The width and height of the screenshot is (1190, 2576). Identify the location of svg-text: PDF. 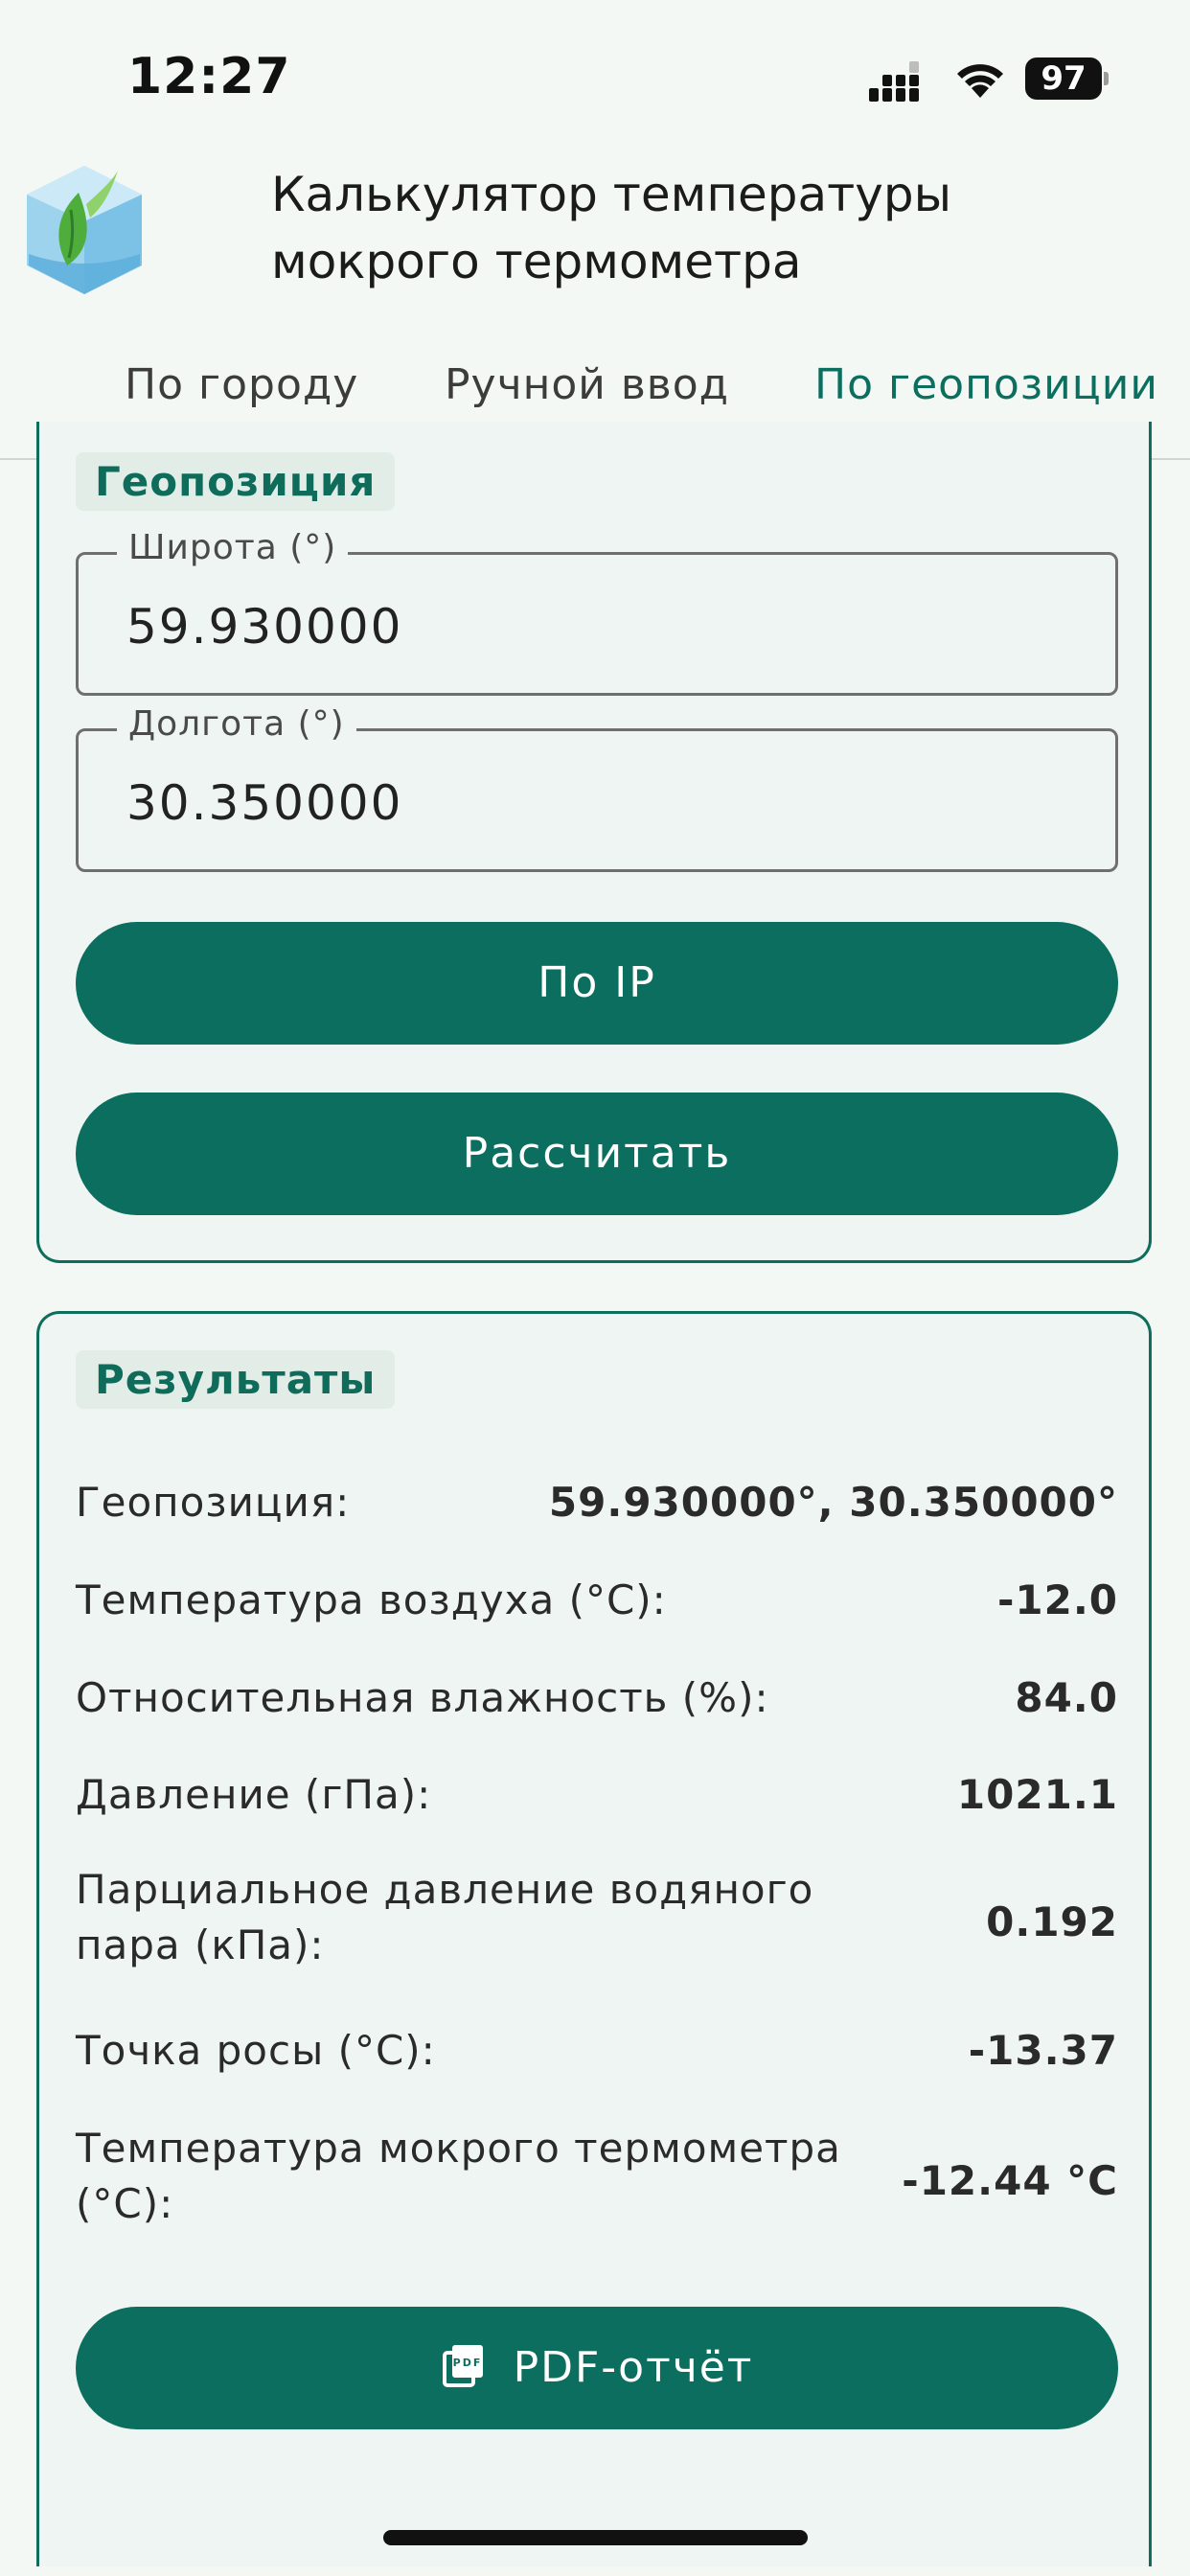
(467, 2363).